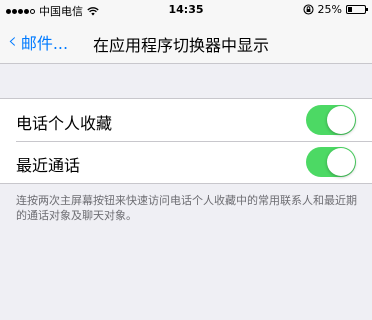 This screenshot has height=320, width=372. I want to click on favorites-toggle, so click(331, 120).